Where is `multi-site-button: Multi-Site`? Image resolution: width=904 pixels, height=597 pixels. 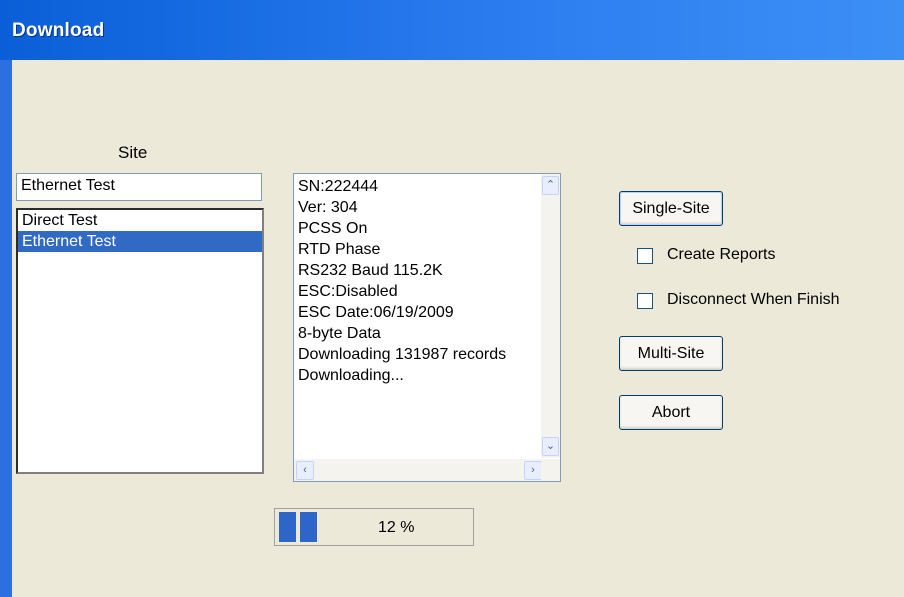
multi-site-button: Multi-Site is located at coordinates (671, 353).